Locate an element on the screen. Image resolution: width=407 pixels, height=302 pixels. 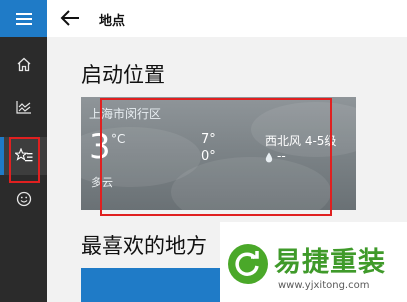
highlight-box-sidebar is located at coordinates (24, 160).